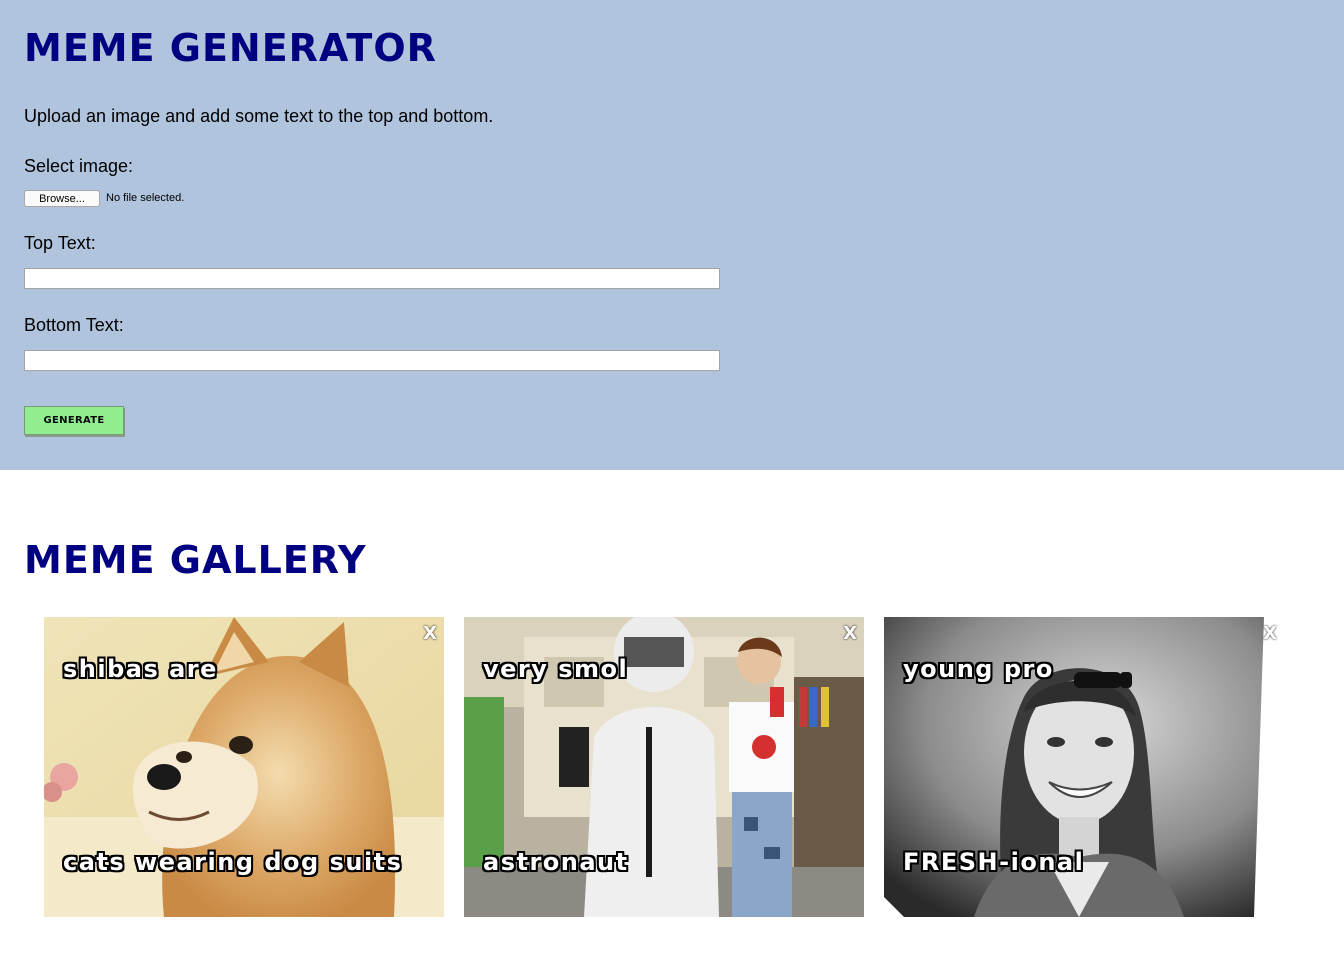  What do you see at coordinates (60, 243) in the screenshot?
I see `top-text-label: Top Text:` at bounding box center [60, 243].